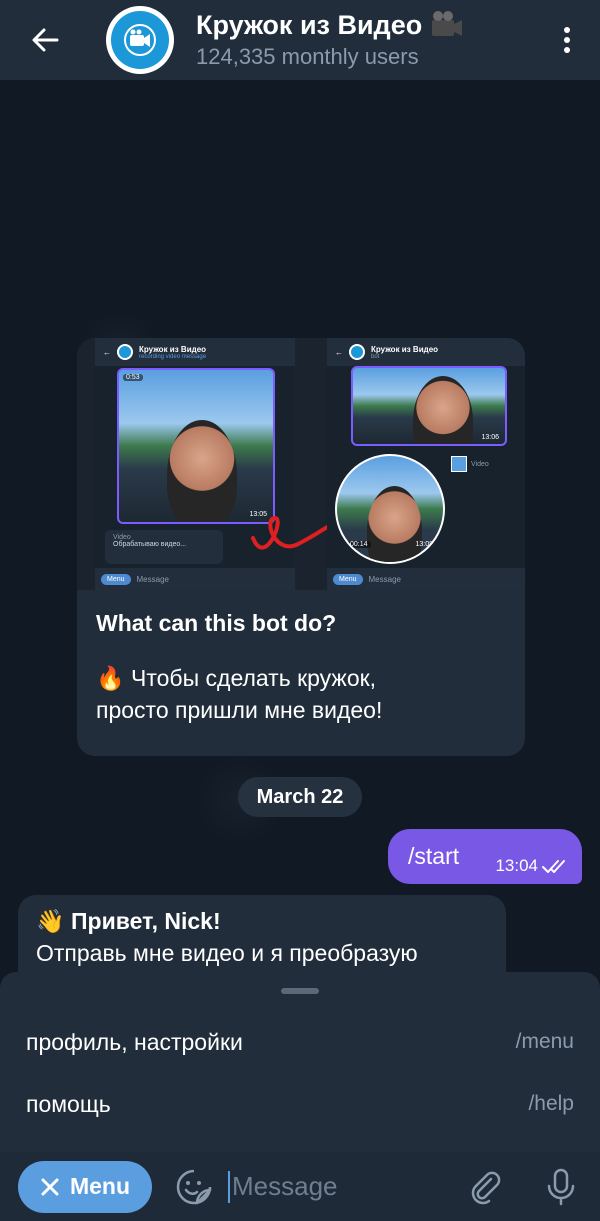  Describe the element at coordinates (227, 953) in the screenshot. I see `incoming-message-text: Отправь мне видео и я преобразую` at that location.